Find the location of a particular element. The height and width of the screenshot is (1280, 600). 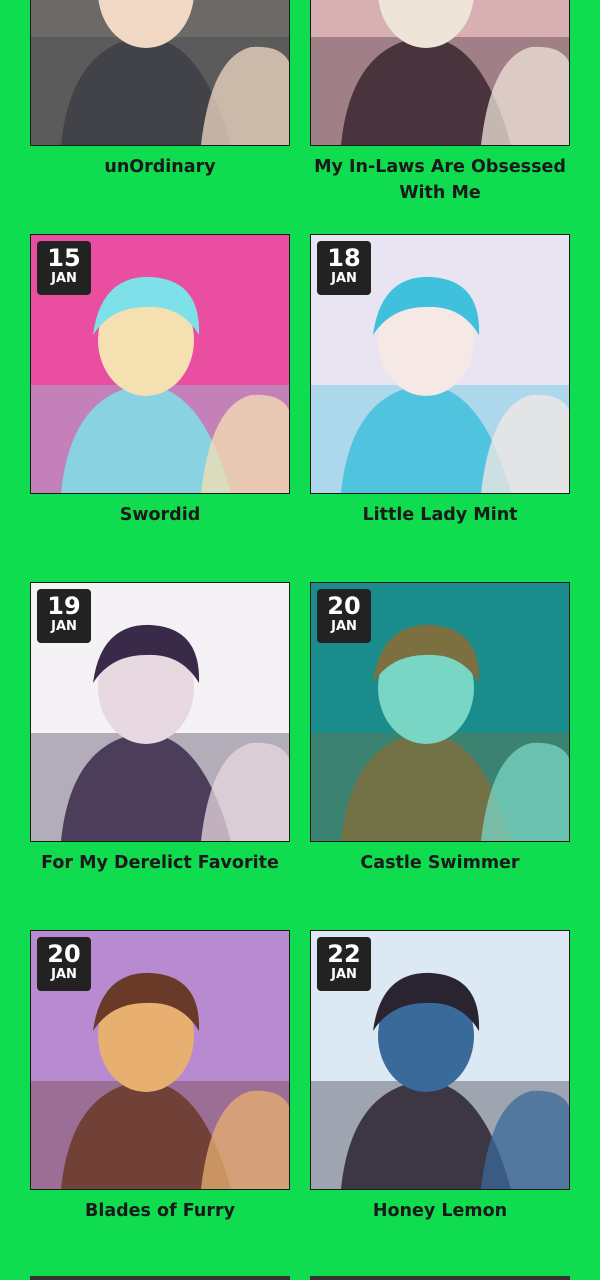

release-date-badge: 19 JAN is located at coordinates (64, 616).